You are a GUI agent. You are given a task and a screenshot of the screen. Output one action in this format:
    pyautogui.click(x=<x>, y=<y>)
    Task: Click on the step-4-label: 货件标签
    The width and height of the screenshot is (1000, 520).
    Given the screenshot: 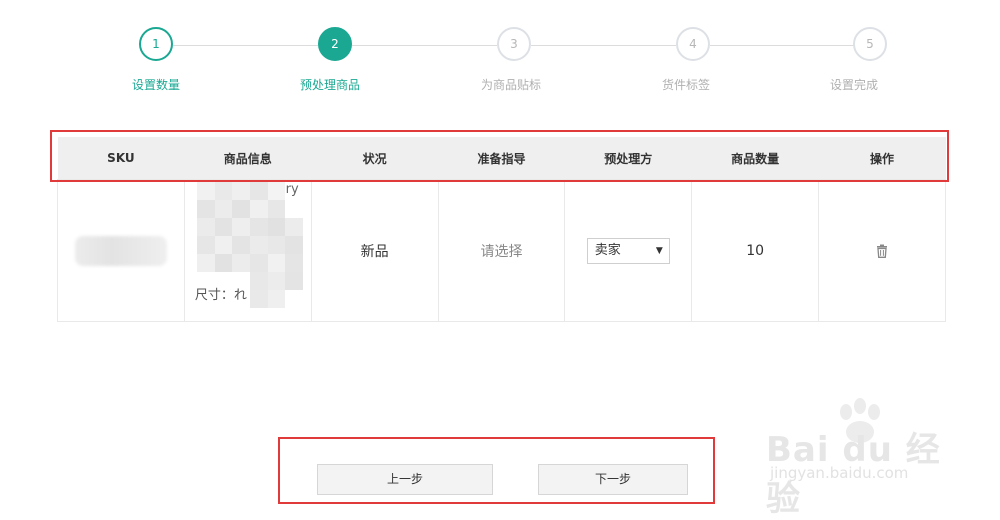 What is the action you would take?
    pyautogui.click(x=685, y=85)
    